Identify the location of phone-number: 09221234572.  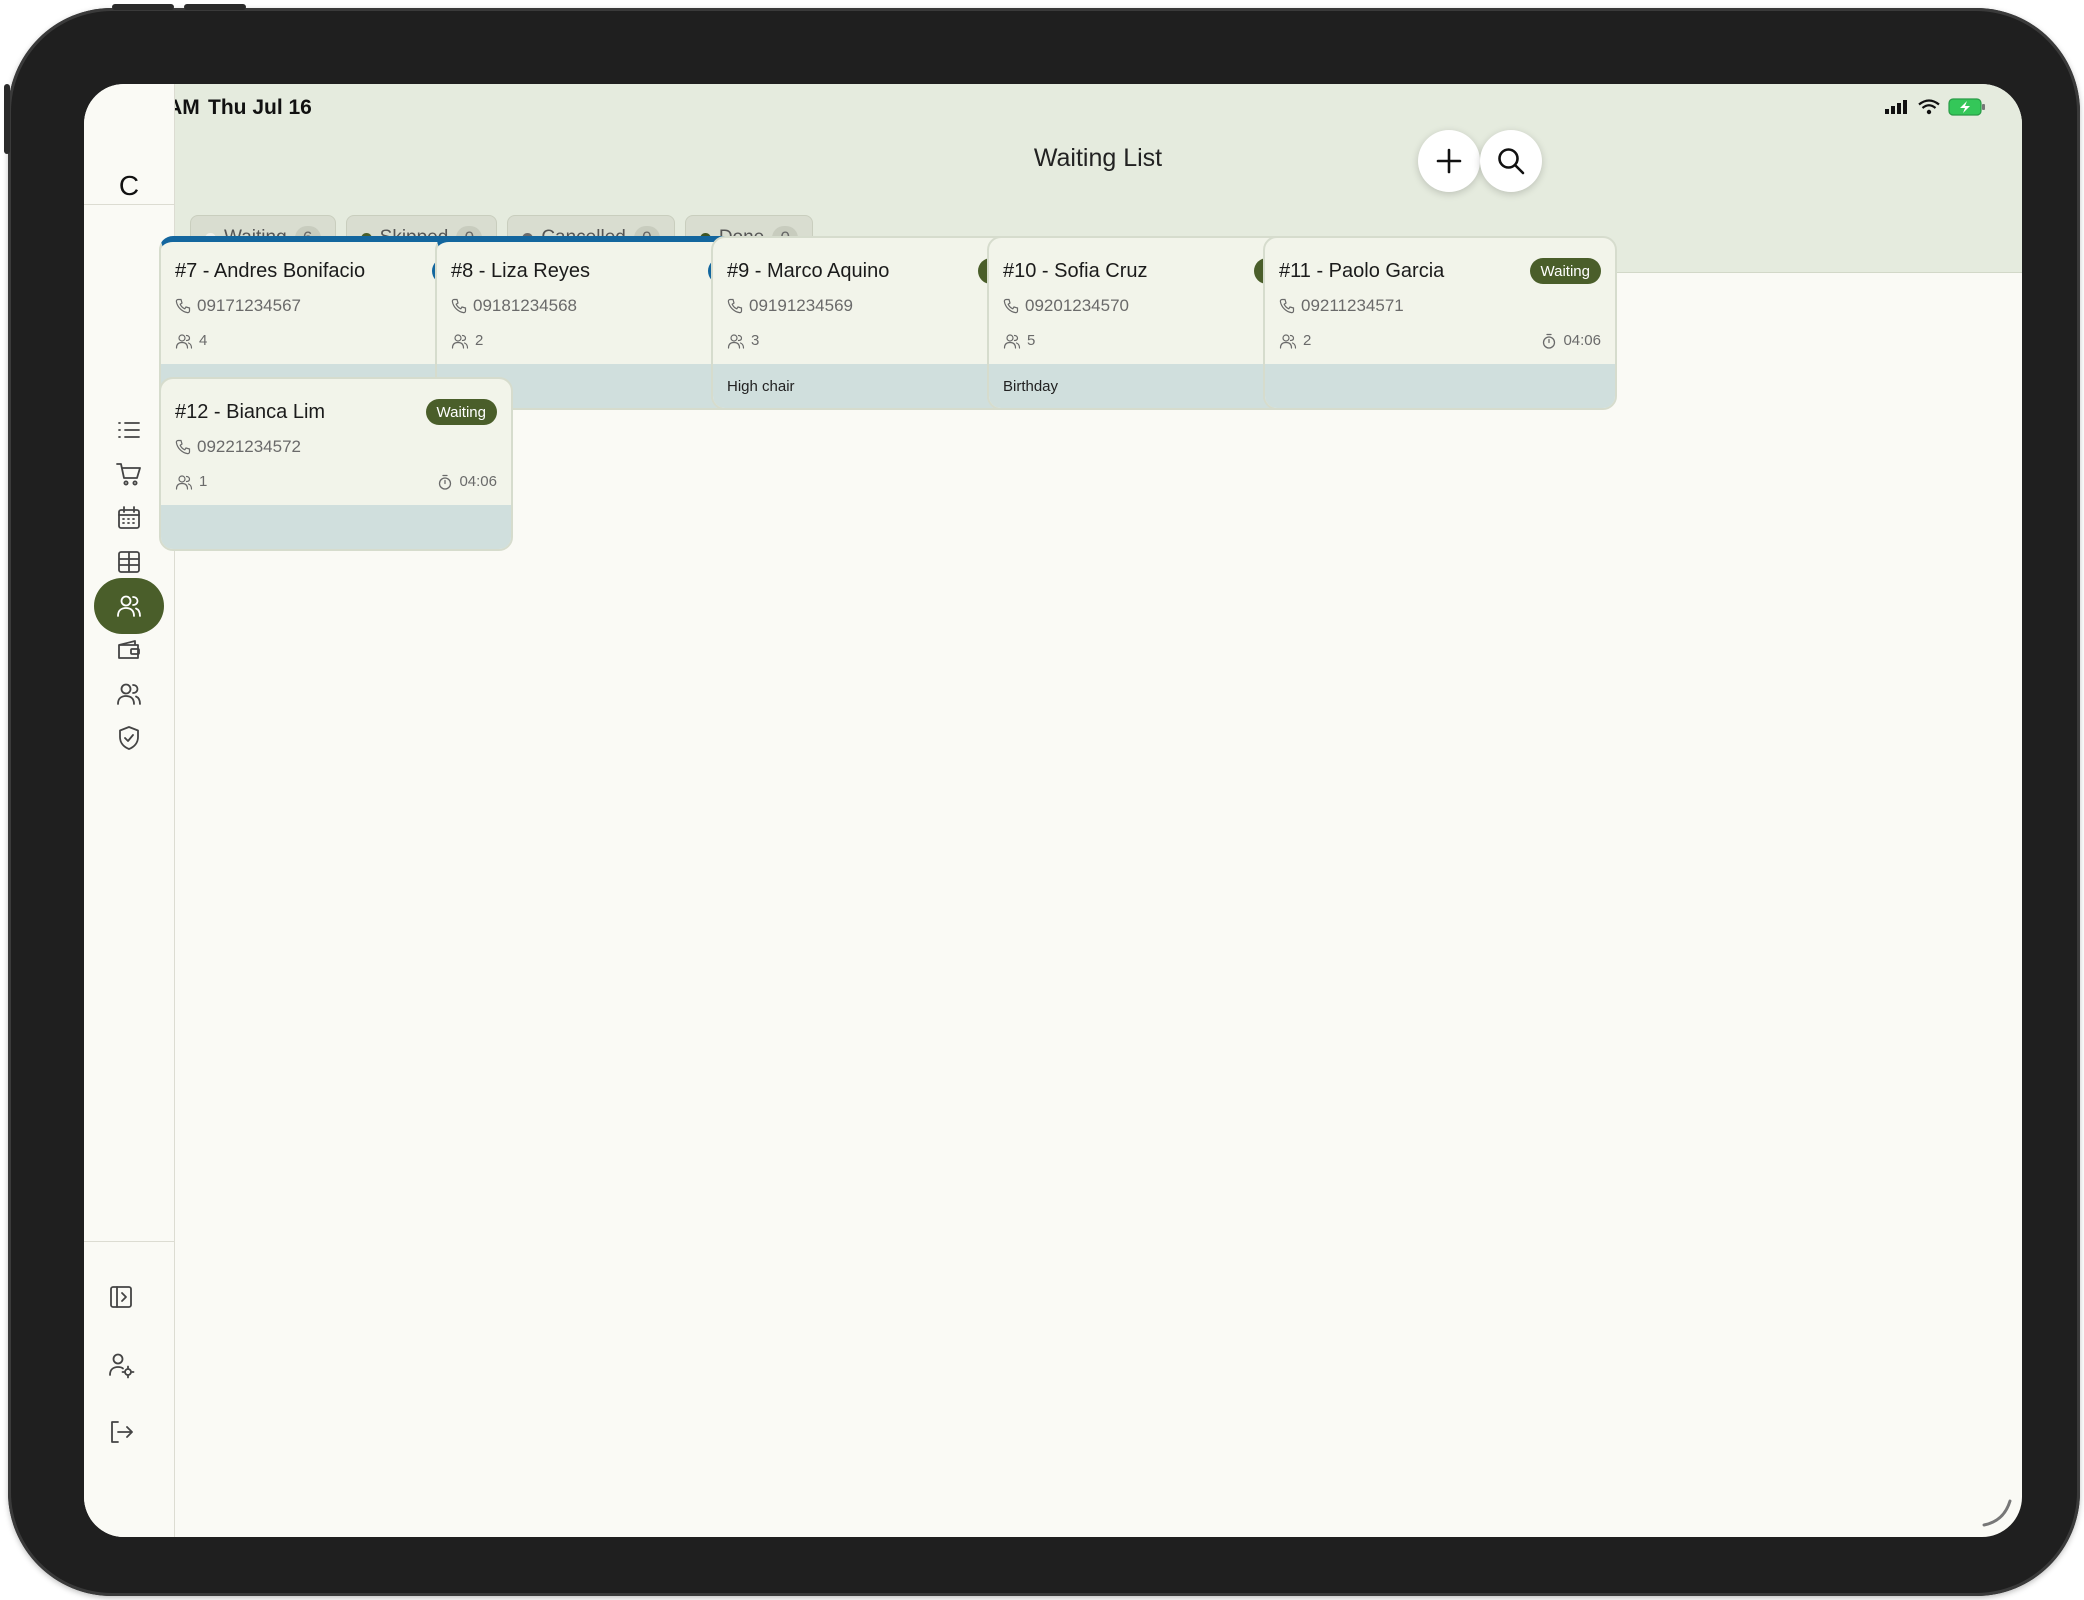
(238, 447).